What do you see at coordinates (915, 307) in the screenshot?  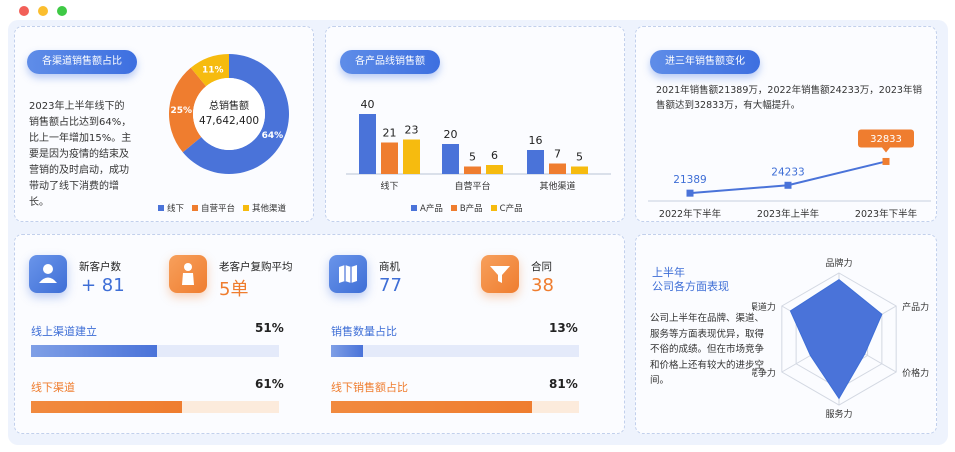 I see `radar-axis-label: 产品力` at bounding box center [915, 307].